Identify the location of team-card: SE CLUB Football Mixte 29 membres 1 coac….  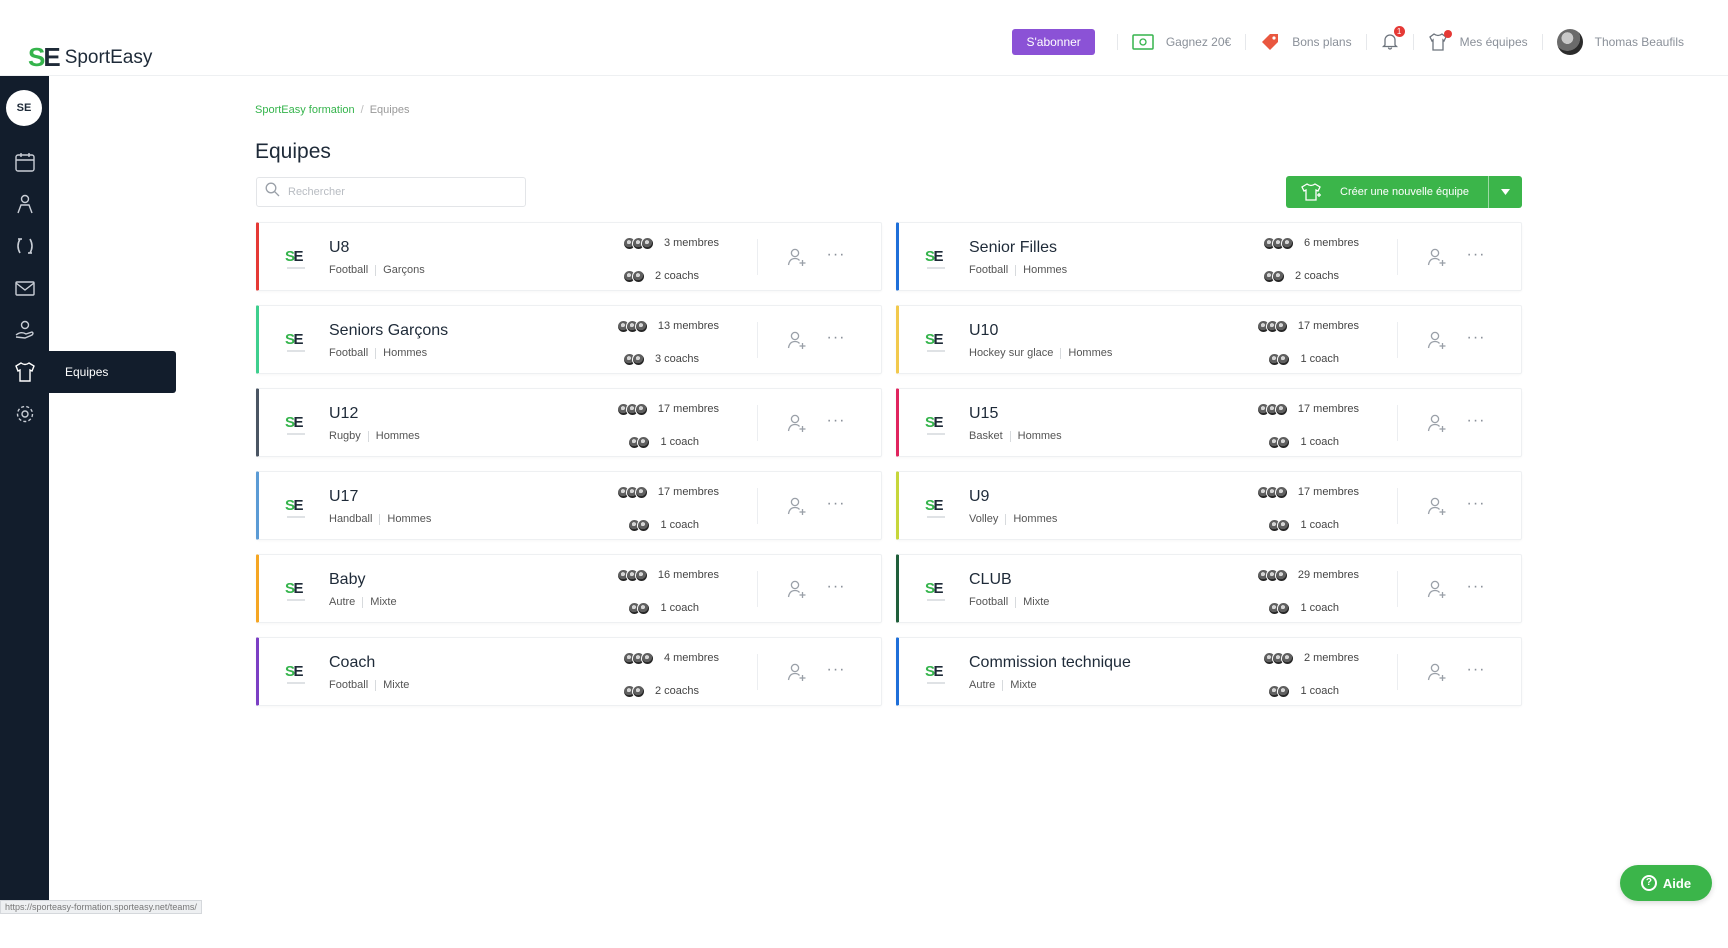
(1209, 588).